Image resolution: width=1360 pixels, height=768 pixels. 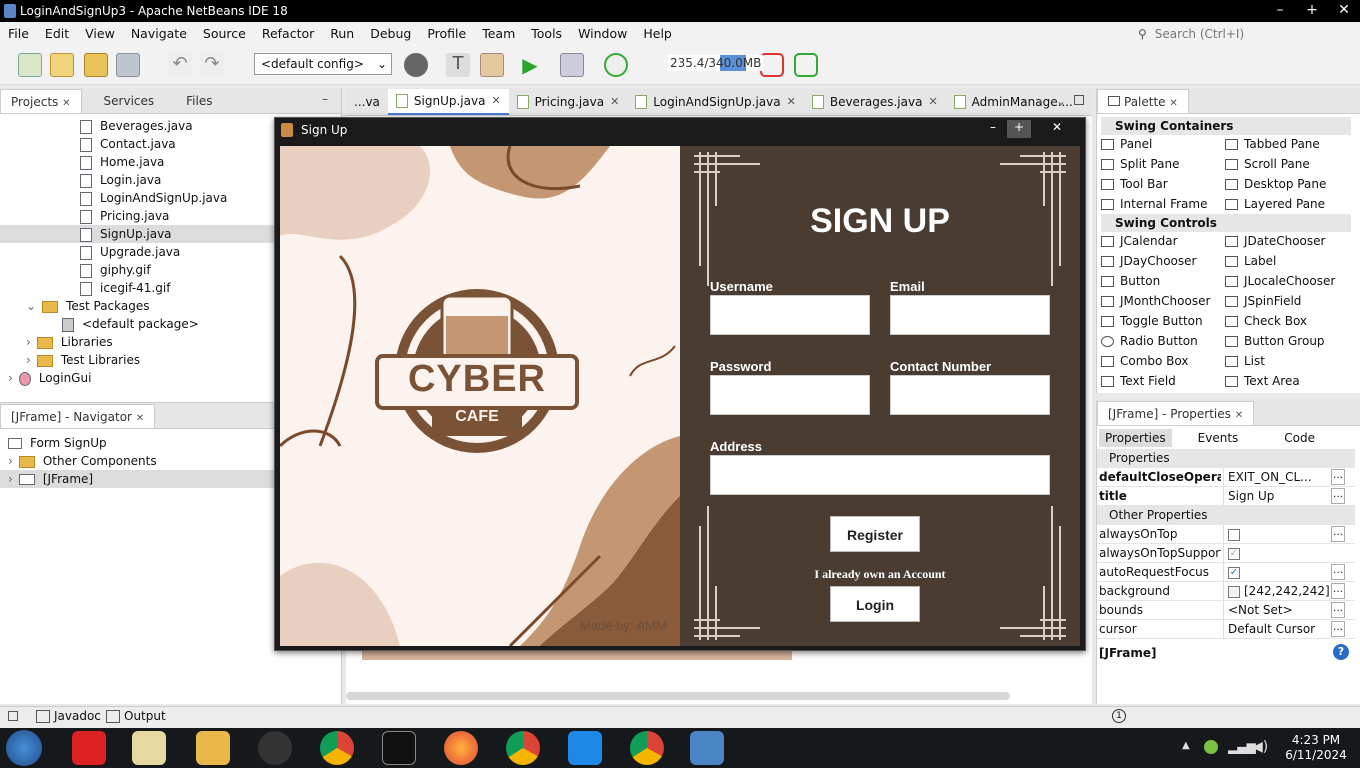 I want to click on new-file-icon, so click(x=30, y=65).